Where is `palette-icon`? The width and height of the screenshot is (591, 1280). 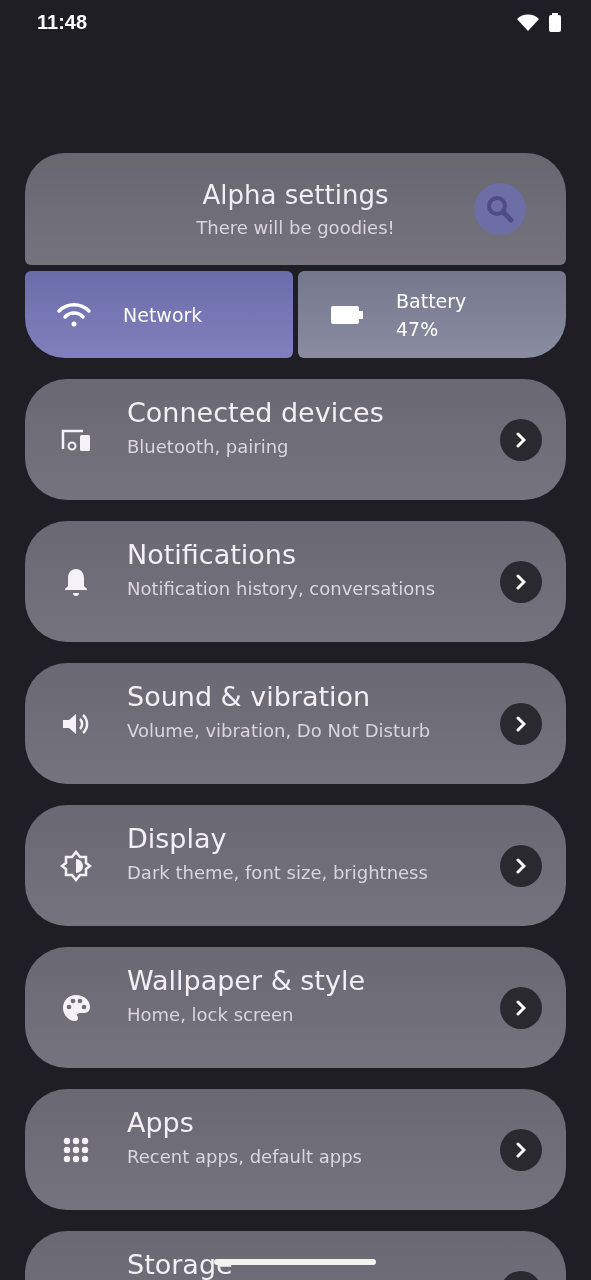 palette-icon is located at coordinates (76, 1007).